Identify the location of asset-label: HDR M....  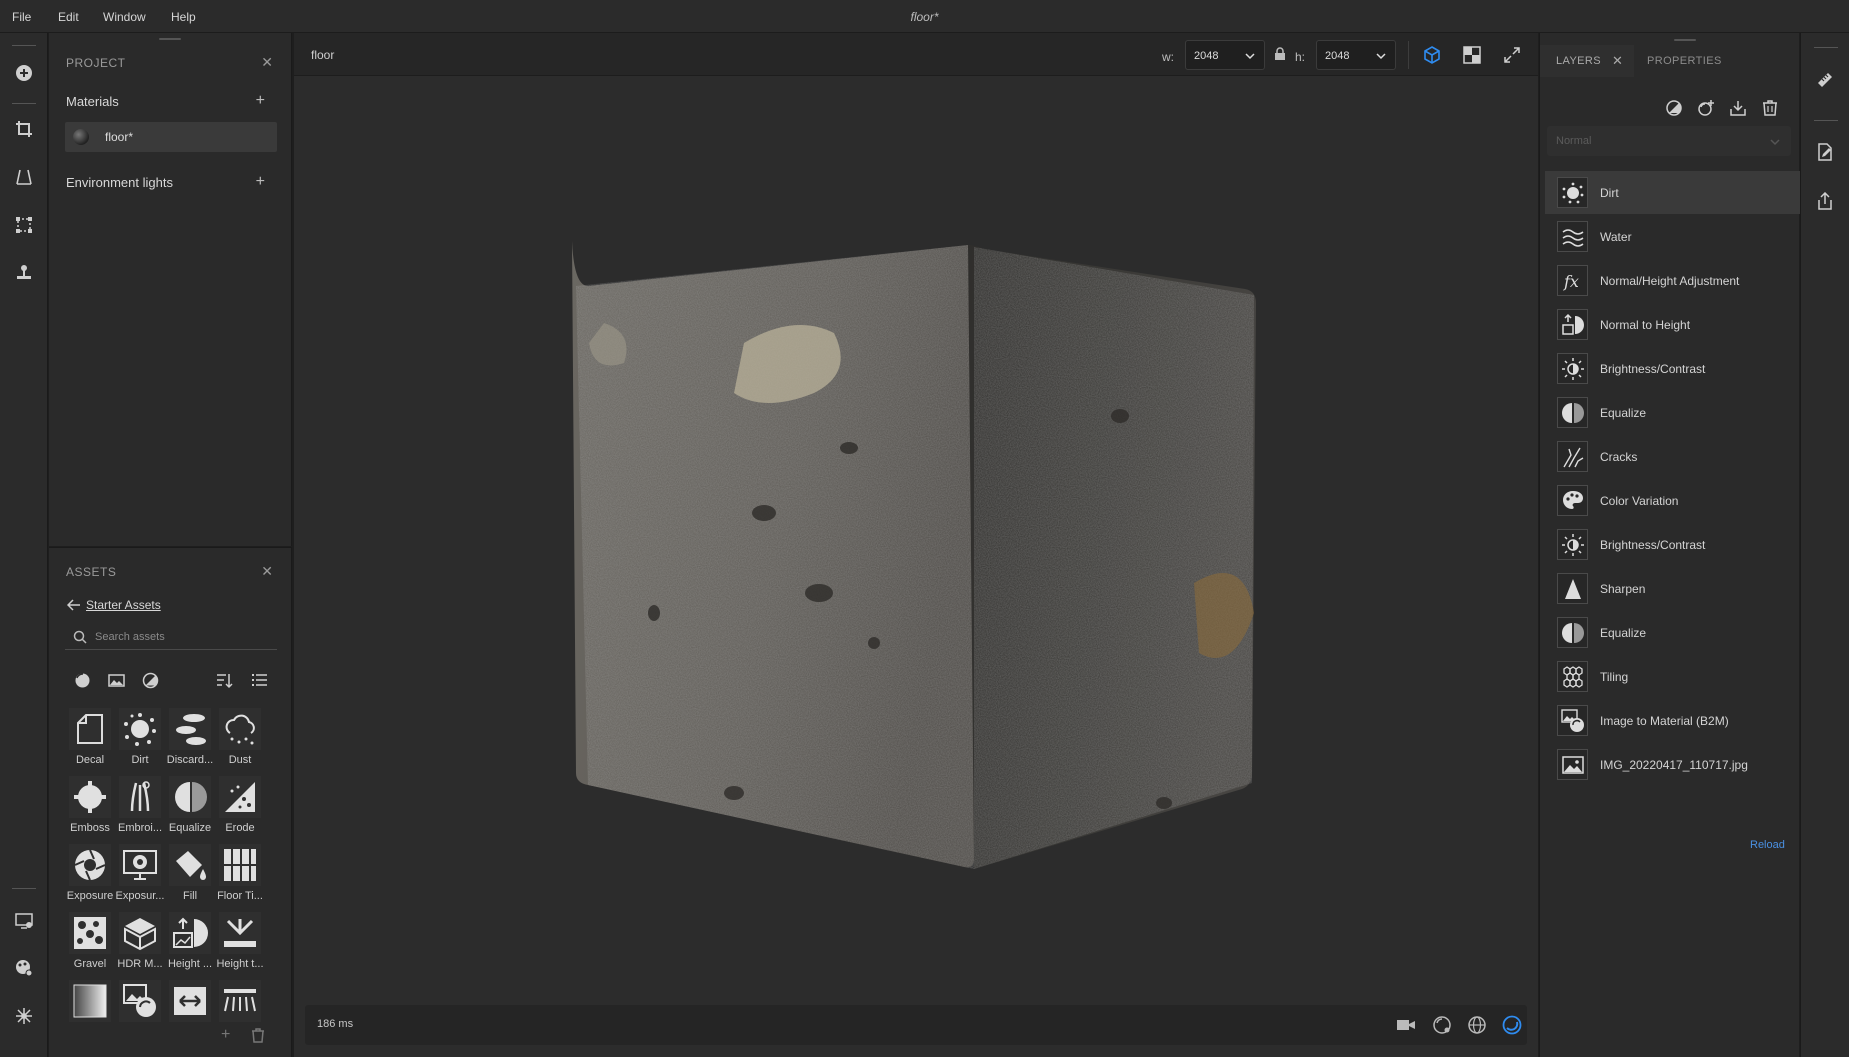
(140, 964).